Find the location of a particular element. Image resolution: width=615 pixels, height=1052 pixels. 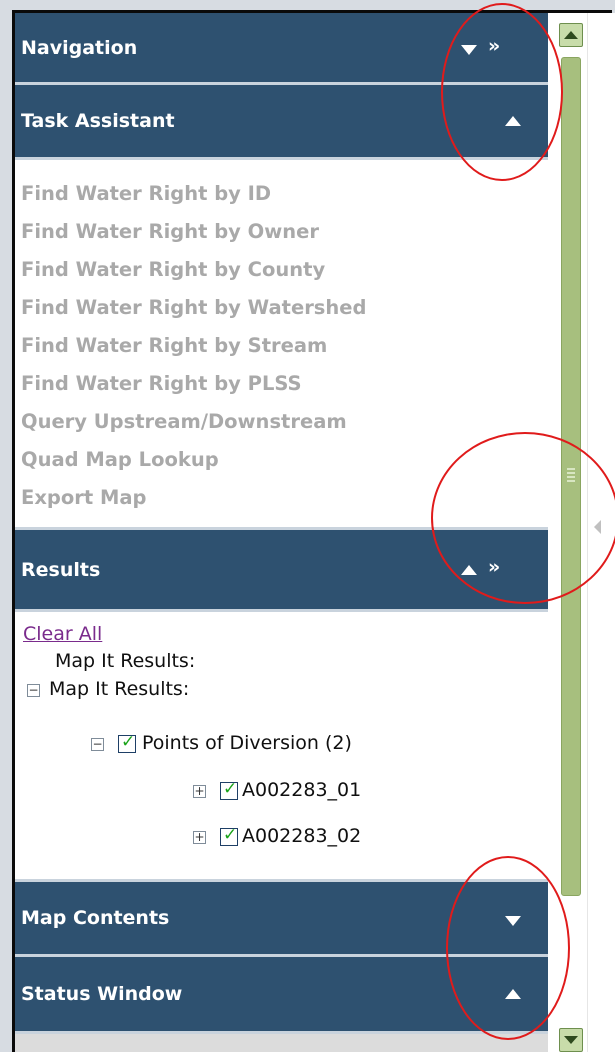

collapse-tree-icon: − is located at coordinates (33, 690).